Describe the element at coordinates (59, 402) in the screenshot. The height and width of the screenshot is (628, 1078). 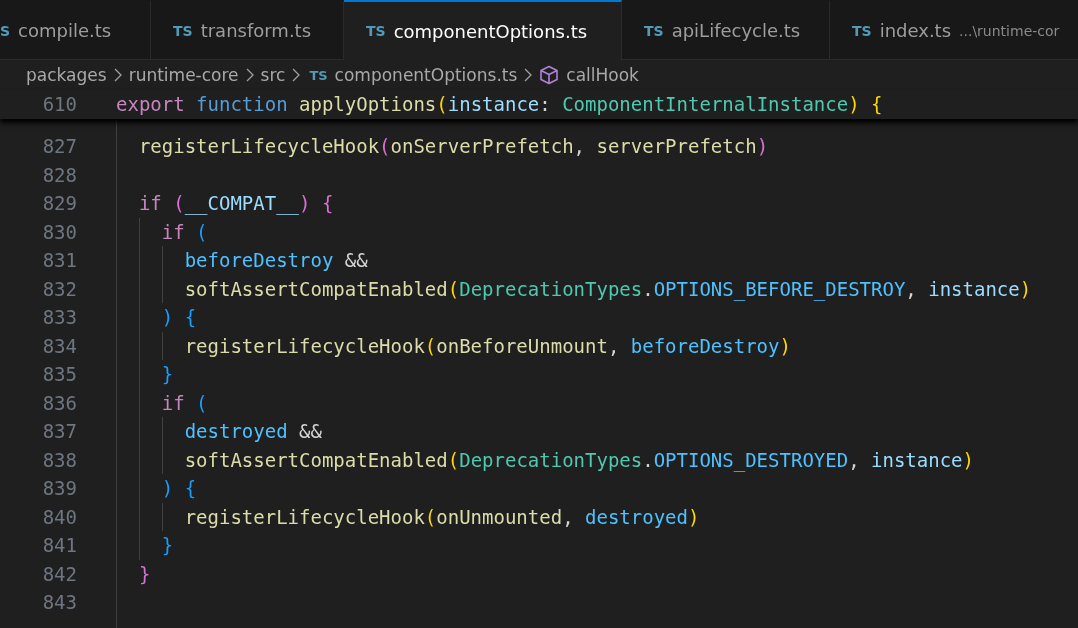
I see `line-number: 836` at that location.